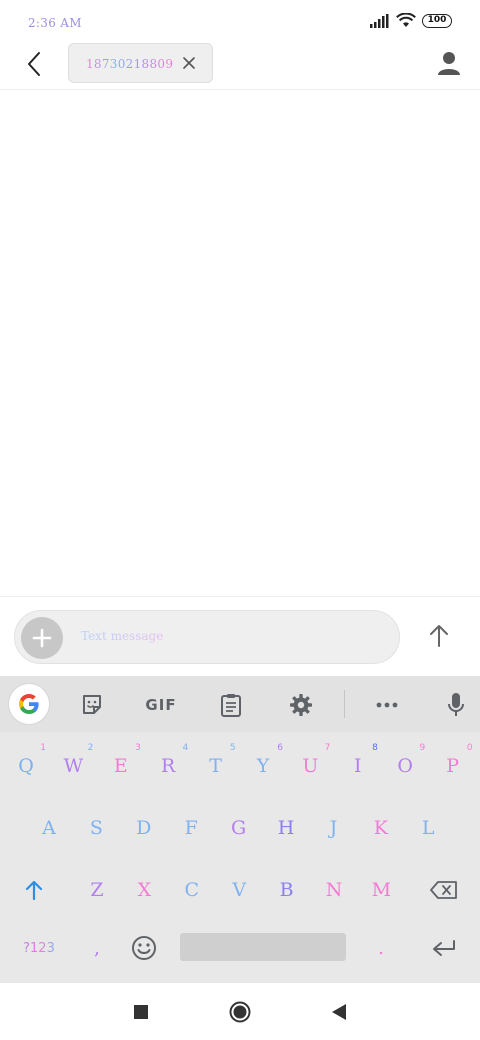 This screenshot has height=1040, width=480. I want to click on arrow-up-icon, so click(439, 636).